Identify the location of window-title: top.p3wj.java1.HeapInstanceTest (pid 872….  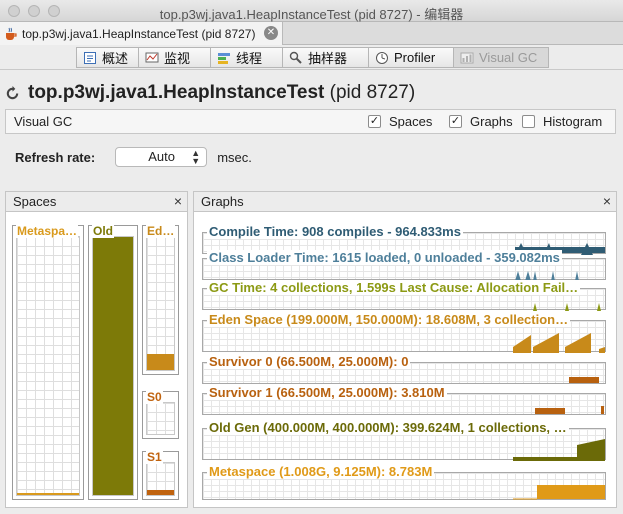
(311, 14).